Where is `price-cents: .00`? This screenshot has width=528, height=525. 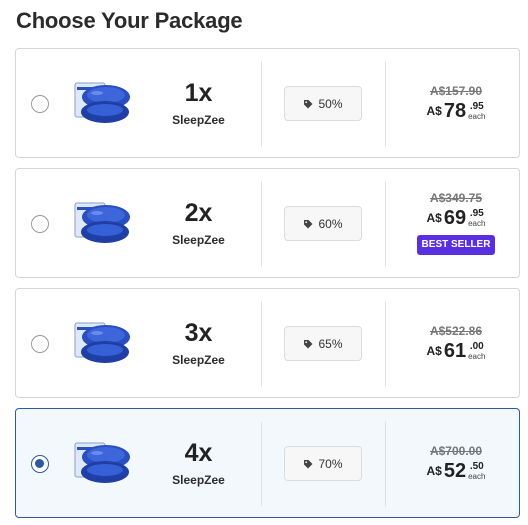
price-cents: .00 is located at coordinates (476, 346).